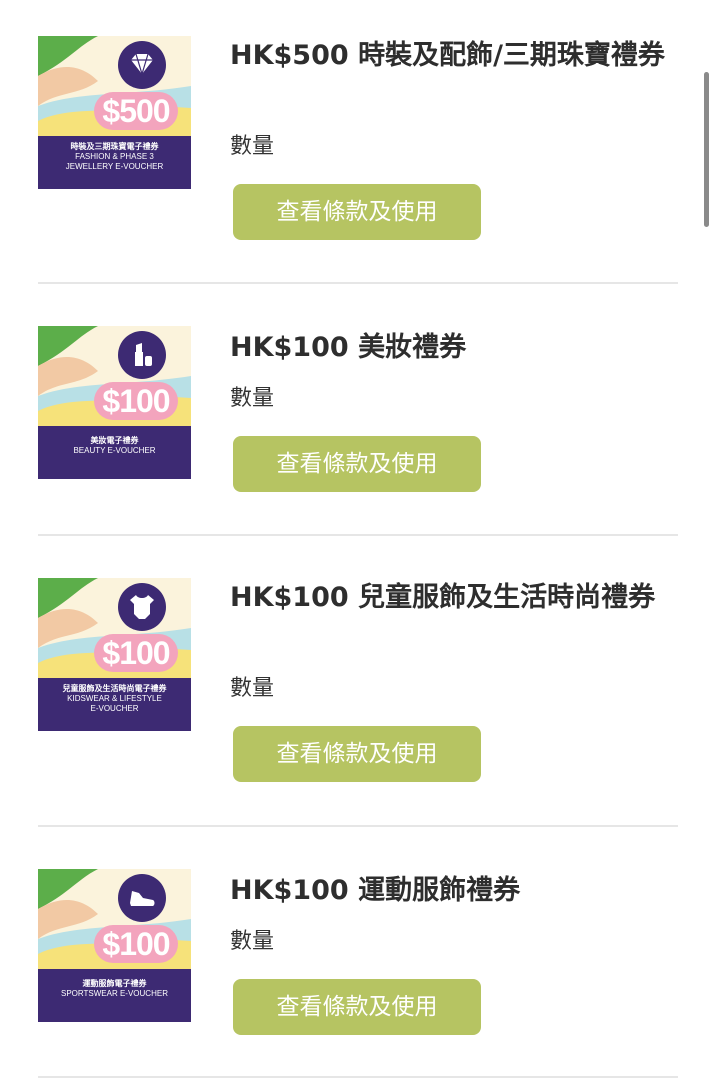  I want to click on voucher-caption: 運動服飾電子禮券 SPORTSWEAR E-VOUCHER, so click(114, 995).